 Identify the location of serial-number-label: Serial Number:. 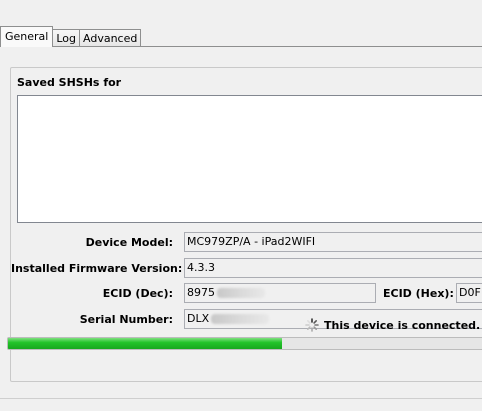
(126, 319).